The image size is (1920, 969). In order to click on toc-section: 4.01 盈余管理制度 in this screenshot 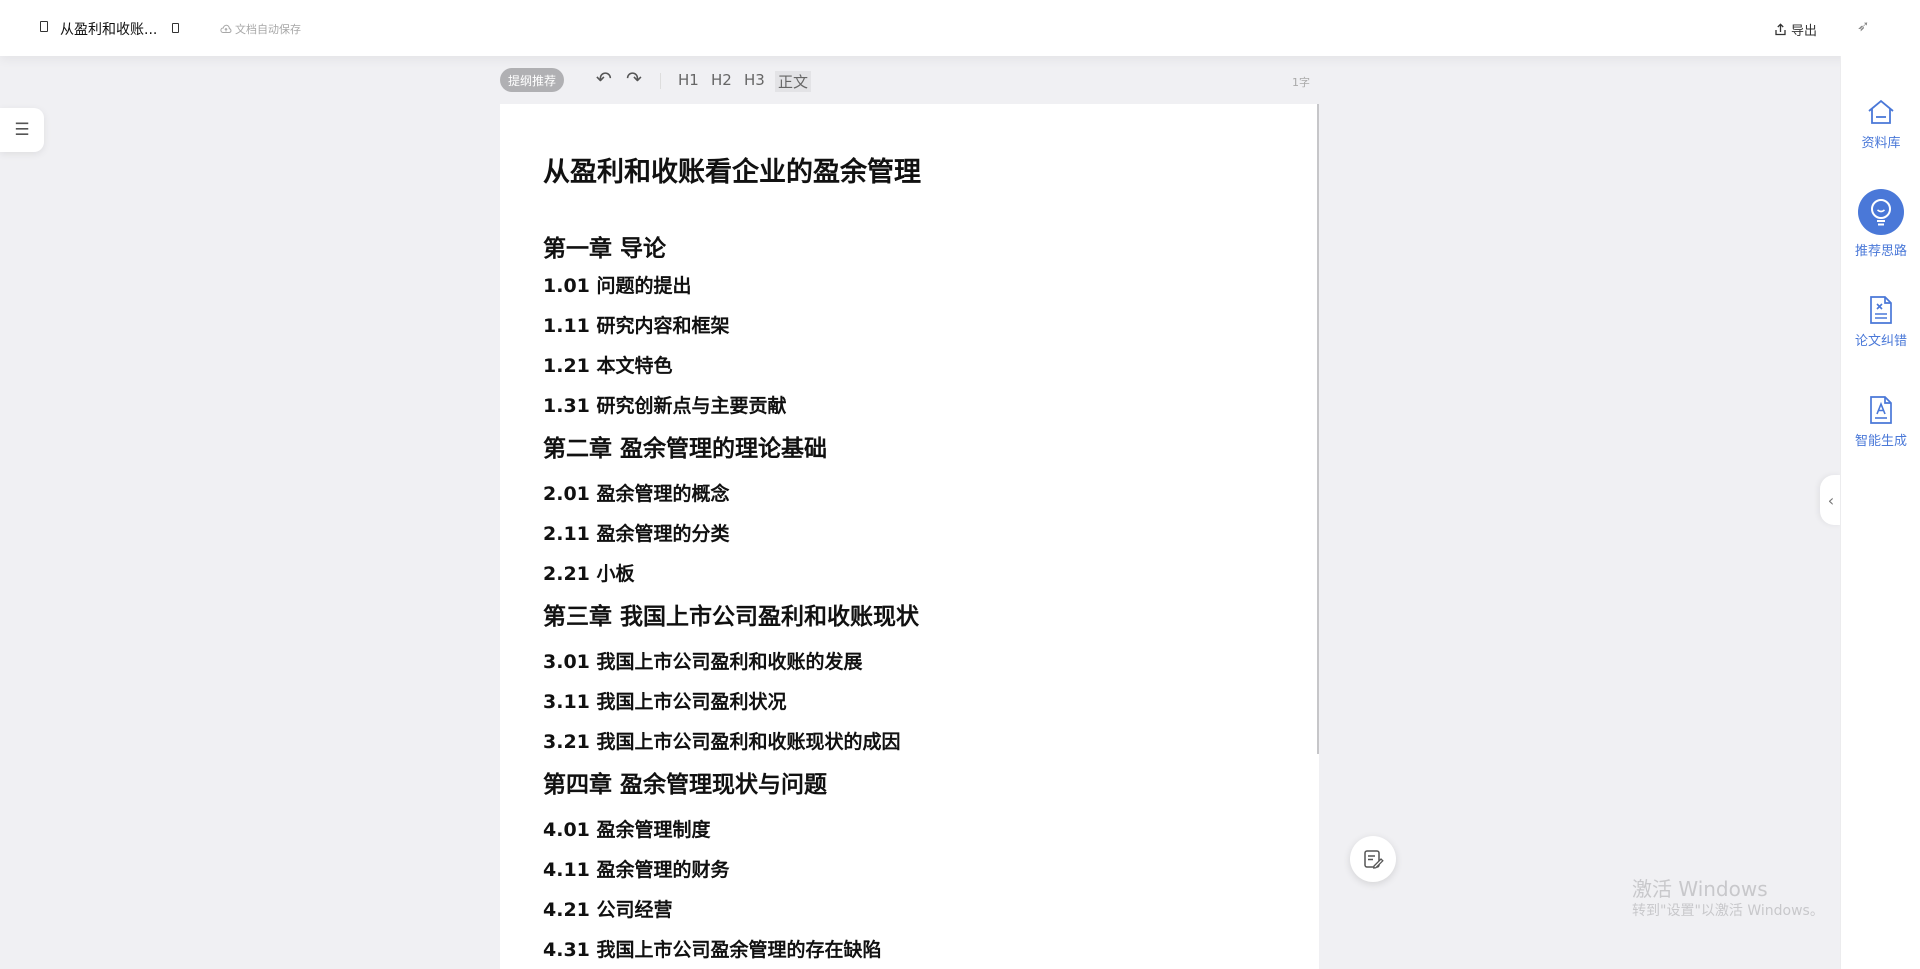, I will do `click(627, 828)`.